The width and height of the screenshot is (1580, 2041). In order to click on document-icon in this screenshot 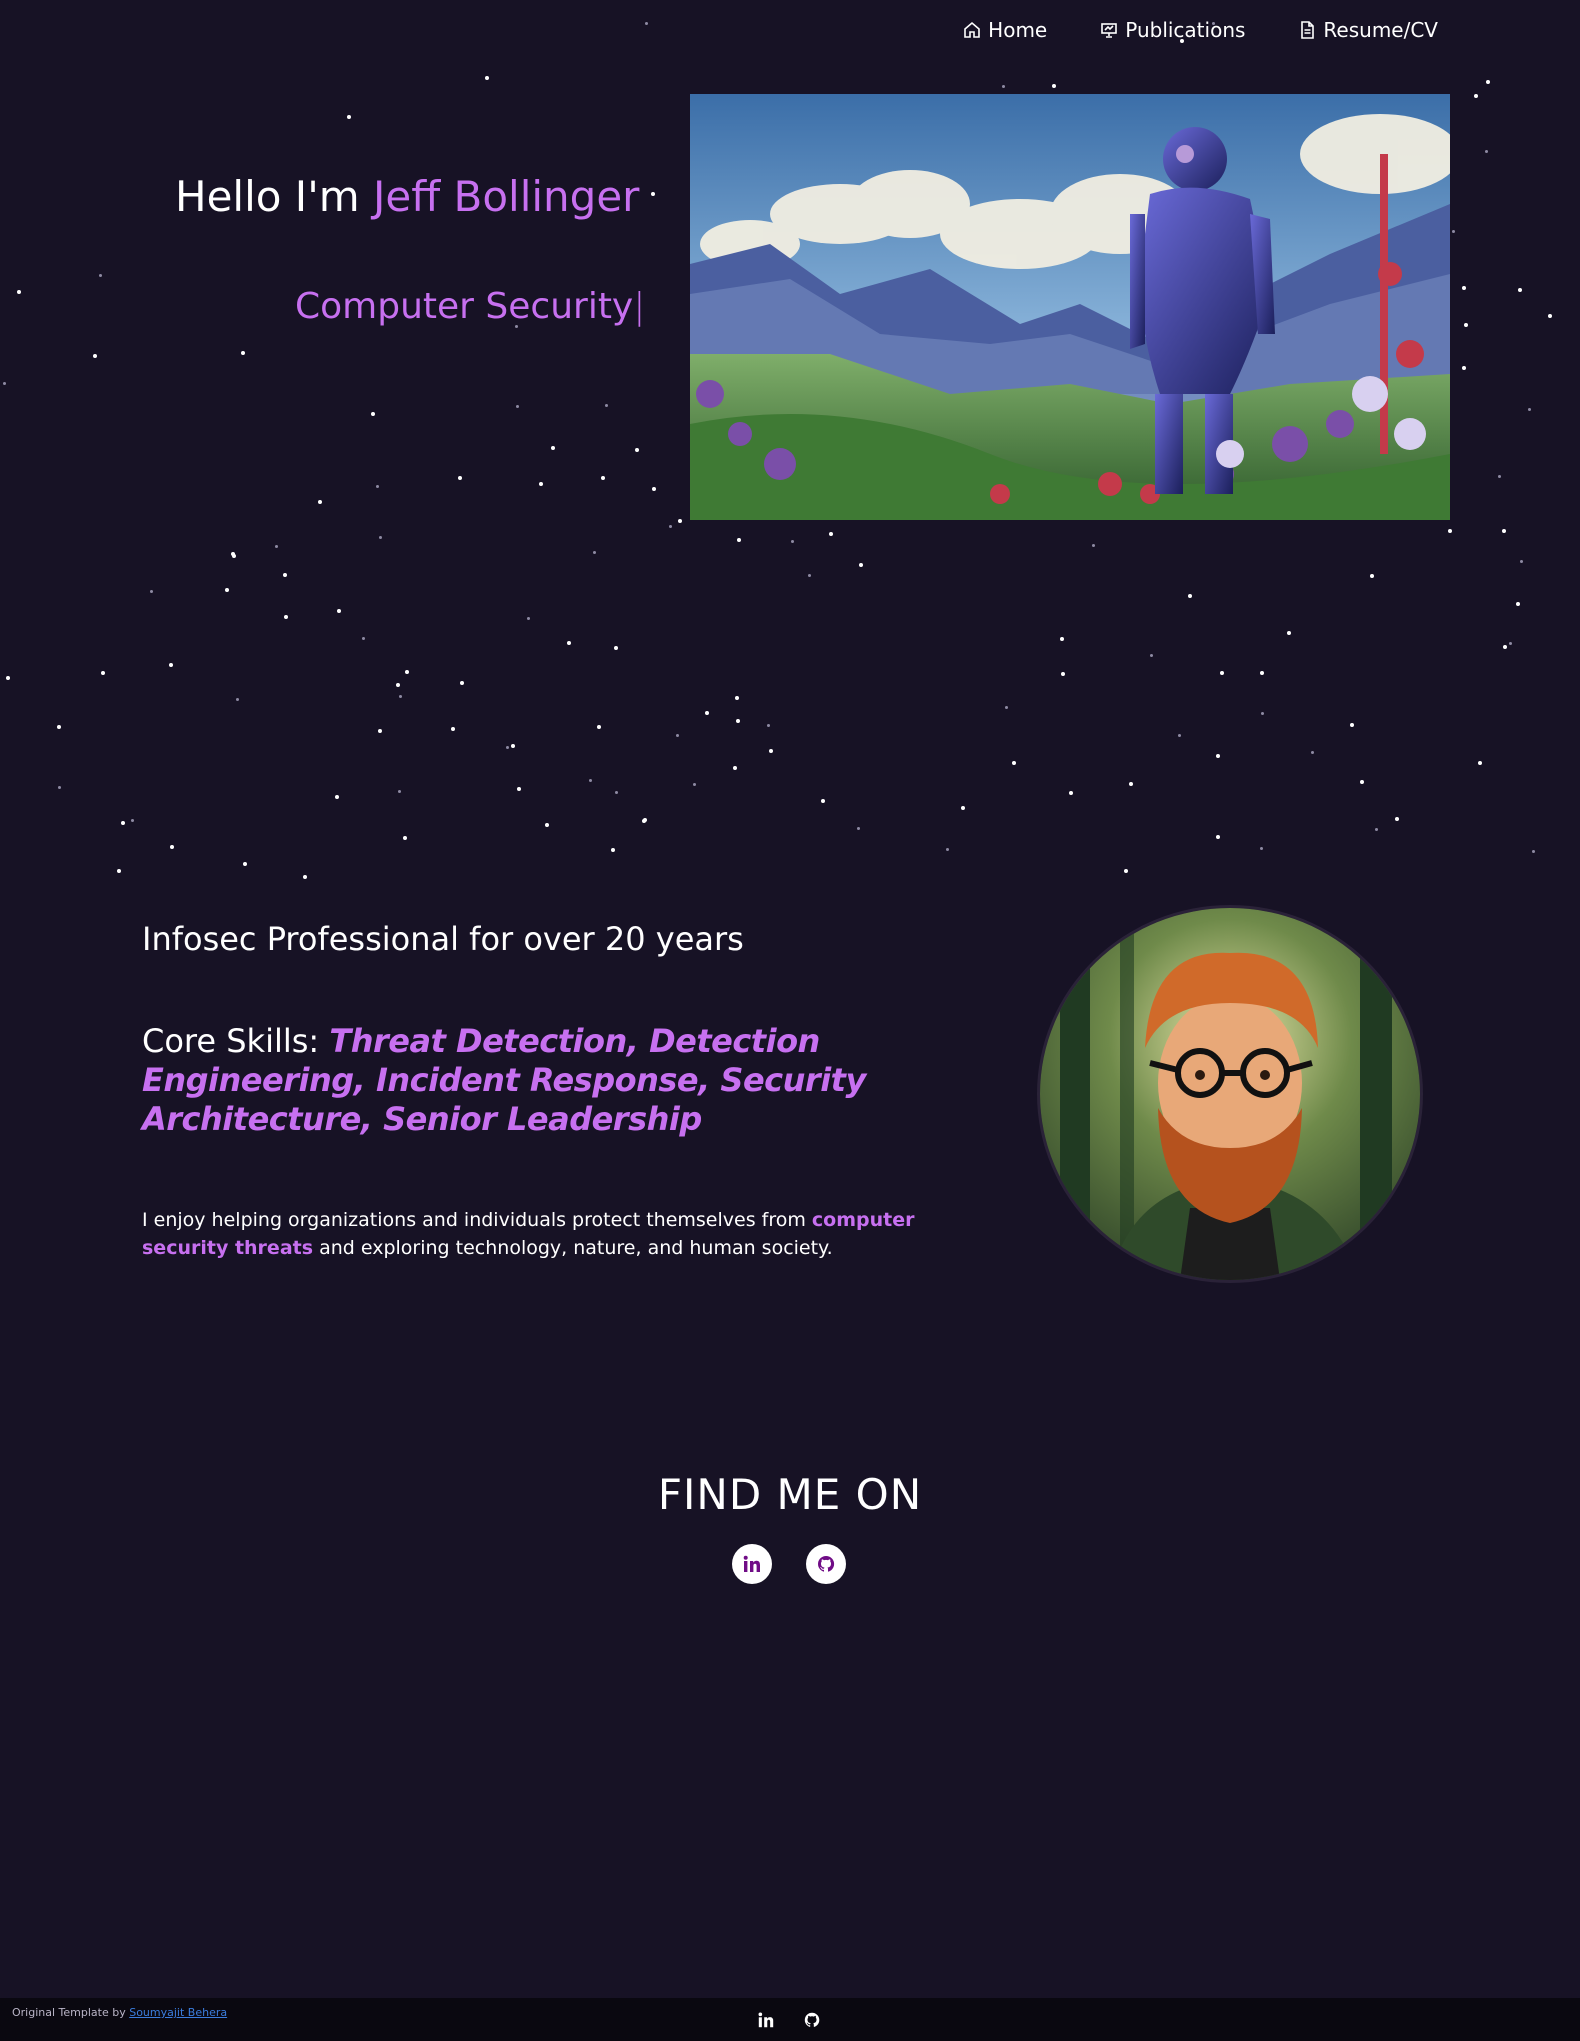, I will do `click(1308, 30)`.